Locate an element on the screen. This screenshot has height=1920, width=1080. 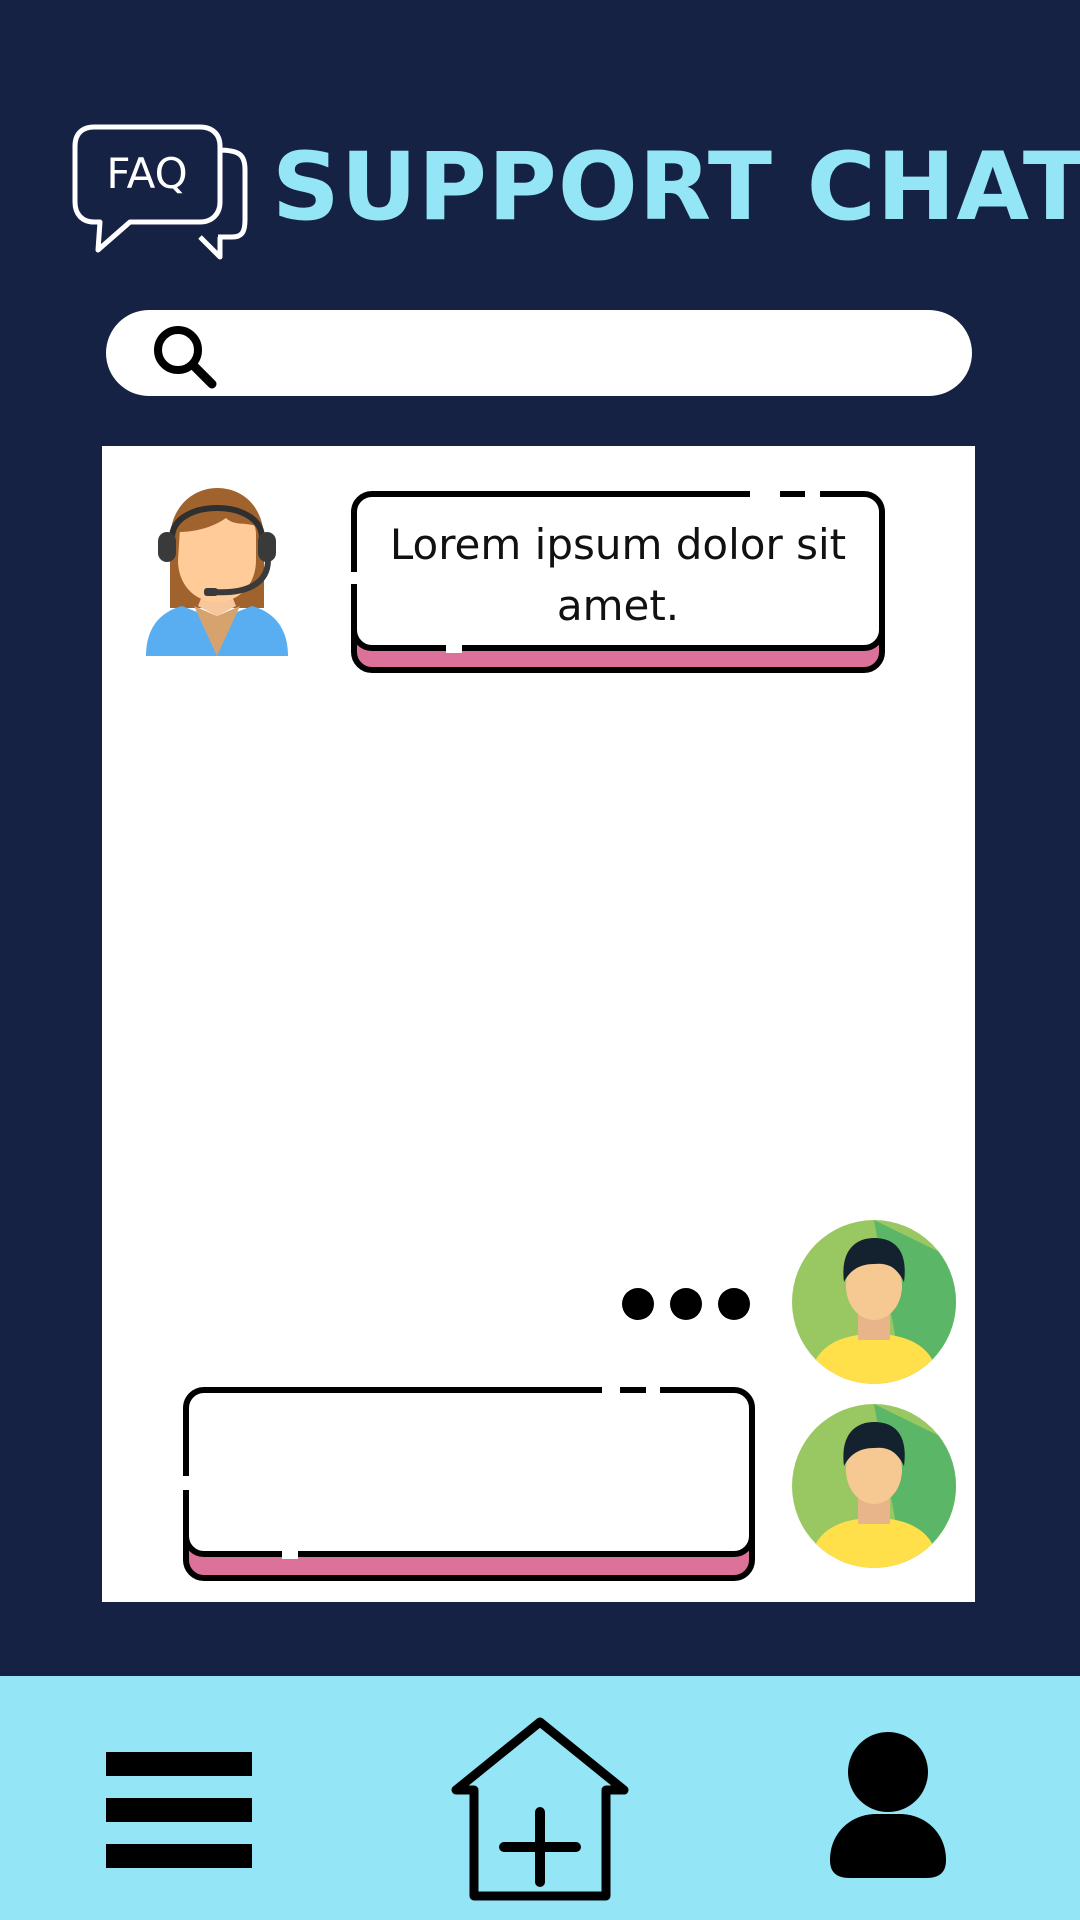
reply-message-bubble is located at coordinates (469, 1484).